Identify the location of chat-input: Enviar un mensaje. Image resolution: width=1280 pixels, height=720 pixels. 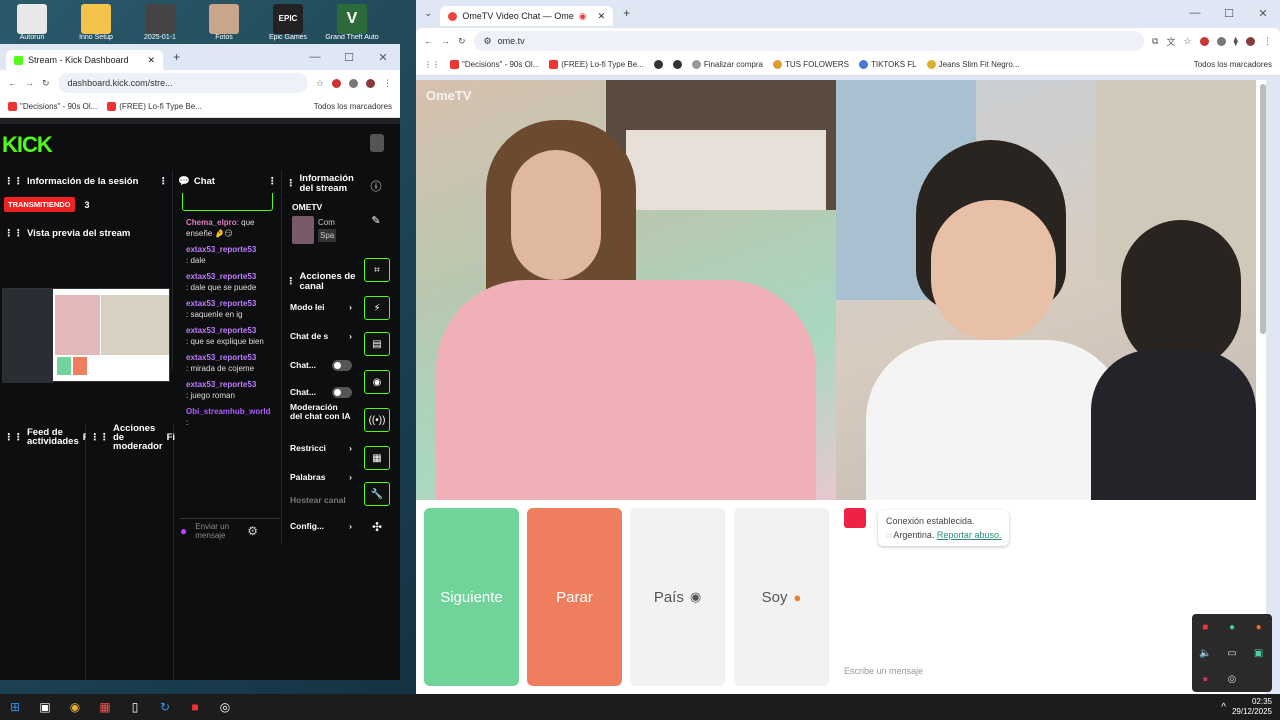
(217, 531).